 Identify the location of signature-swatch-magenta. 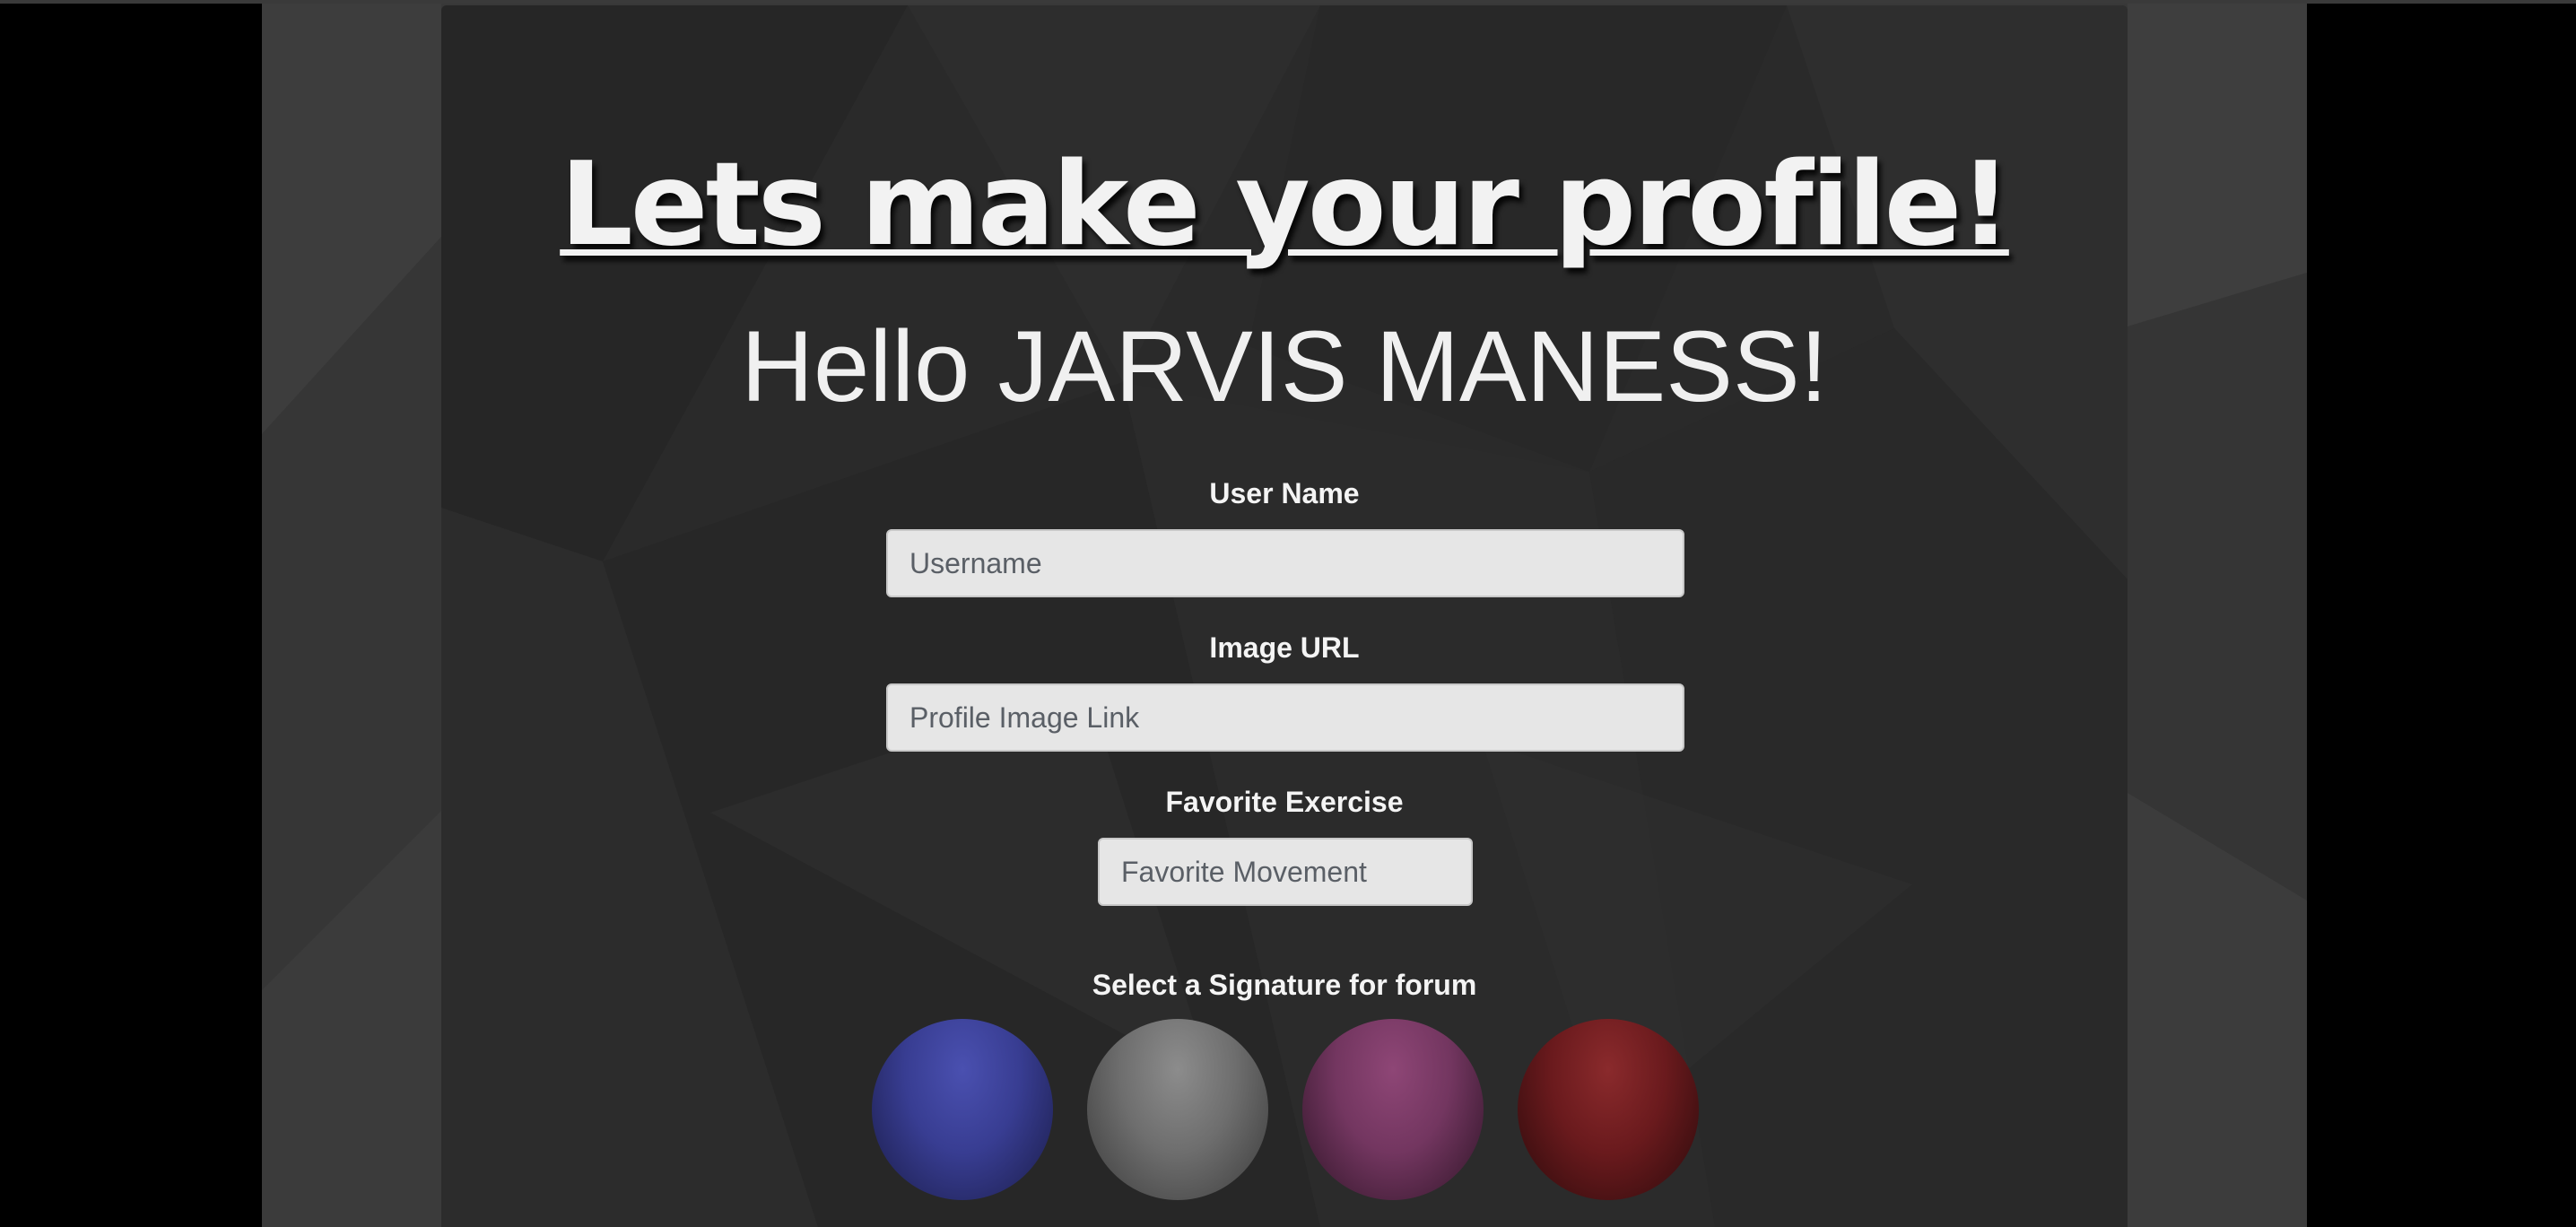
(1393, 1109).